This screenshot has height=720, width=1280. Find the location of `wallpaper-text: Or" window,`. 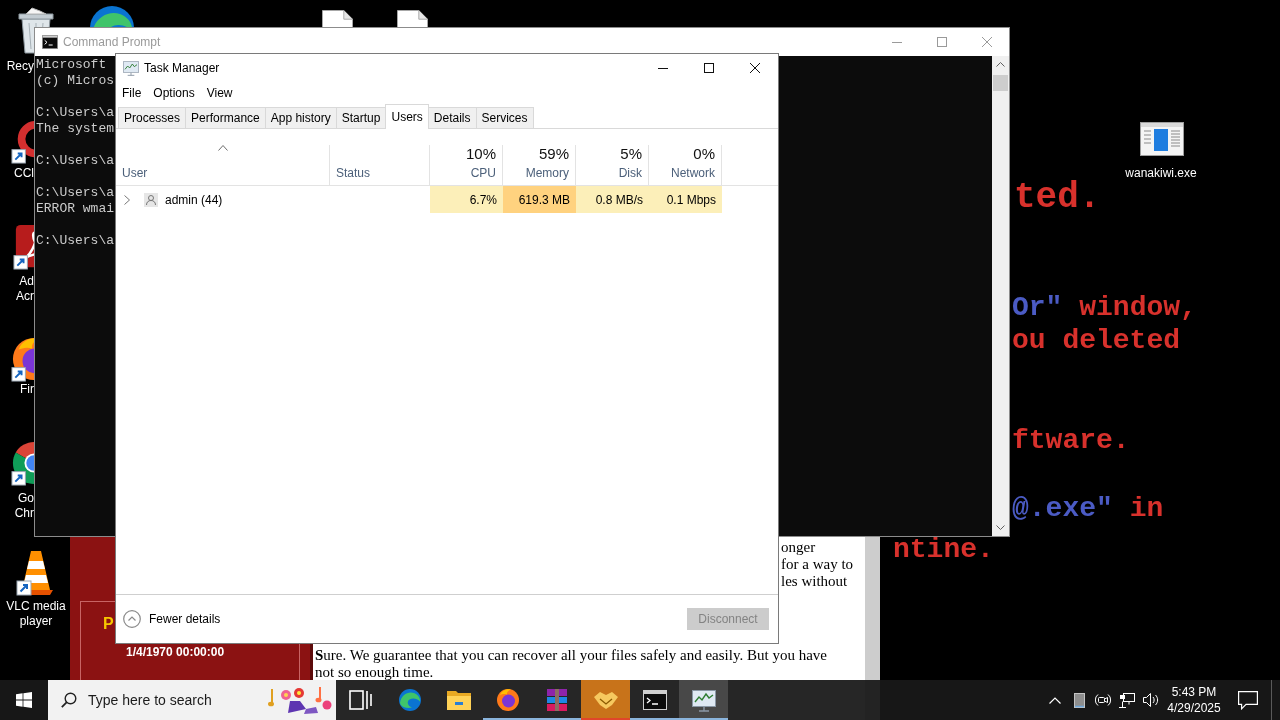

wallpaper-text: Or" window, is located at coordinates (1104, 308).